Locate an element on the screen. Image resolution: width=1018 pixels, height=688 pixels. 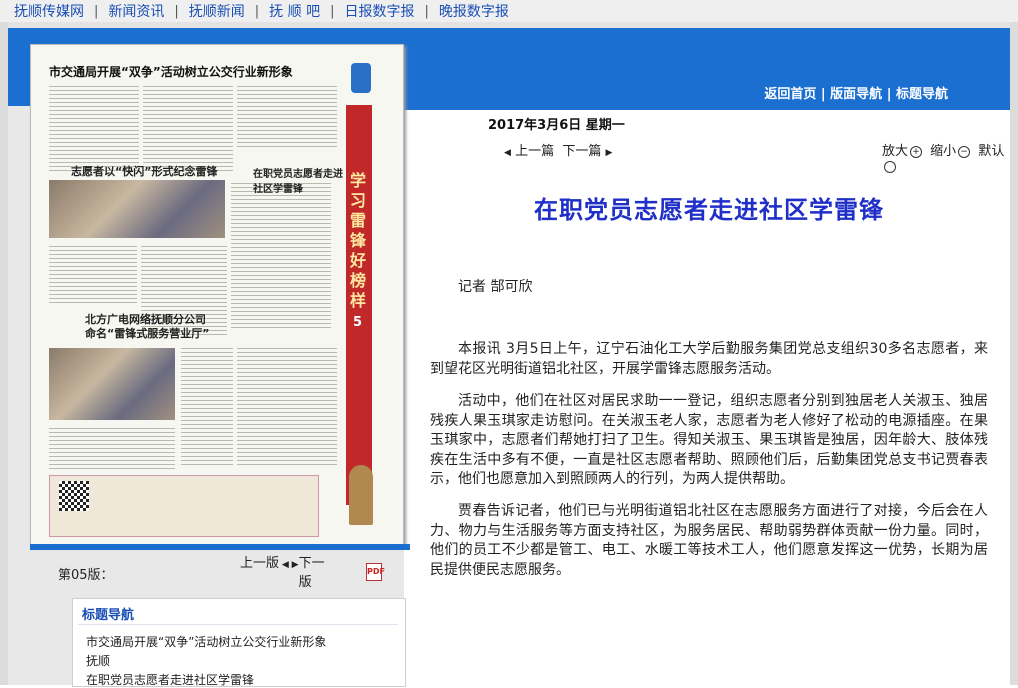
title-nav-divider is located at coordinates (238, 624).